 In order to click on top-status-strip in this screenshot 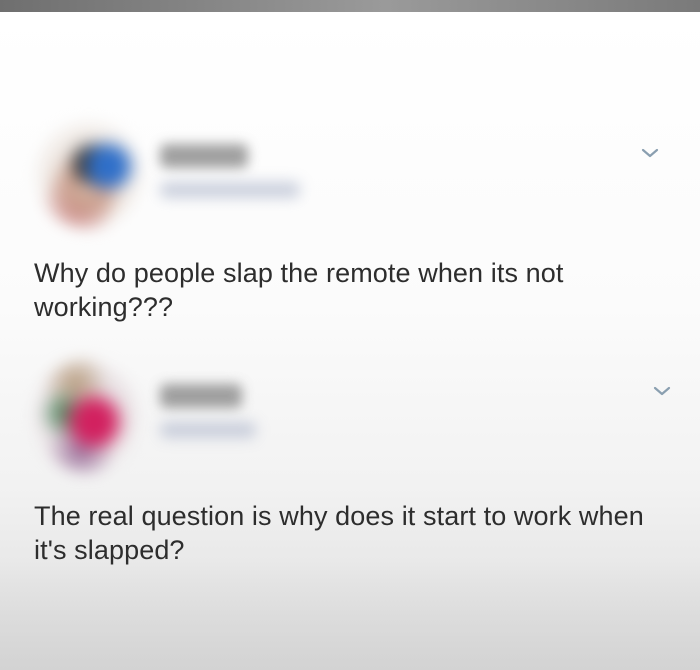, I will do `click(350, 6)`.